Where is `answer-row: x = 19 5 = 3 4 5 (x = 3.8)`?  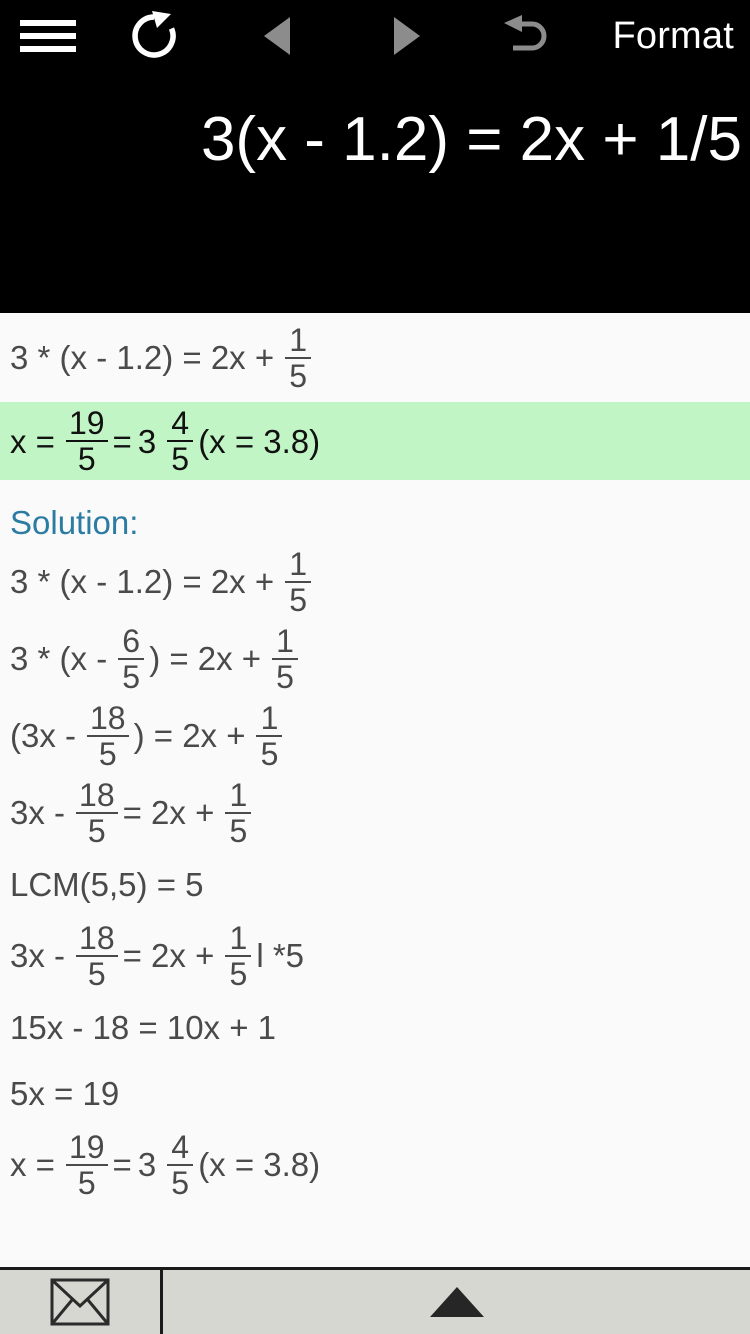
answer-row: x = 19 5 = 3 4 5 (x = 3.8) is located at coordinates (375, 441).